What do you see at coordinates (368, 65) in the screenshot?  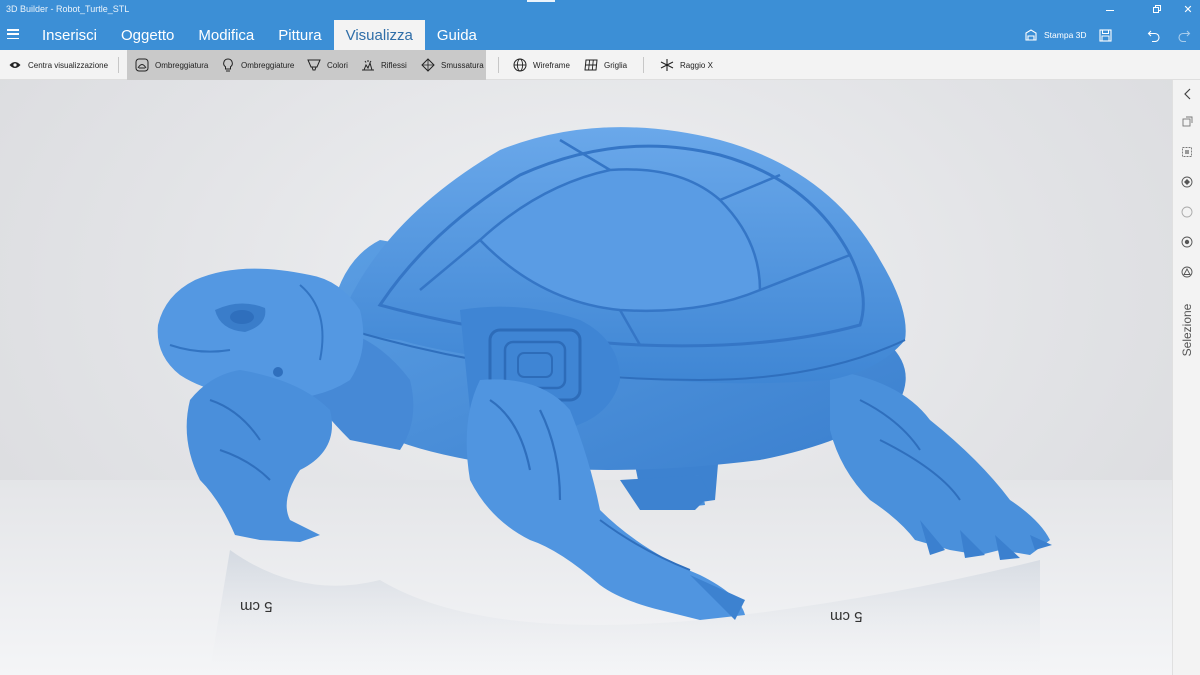 I see `reflections-icon` at bounding box center [368, 65].